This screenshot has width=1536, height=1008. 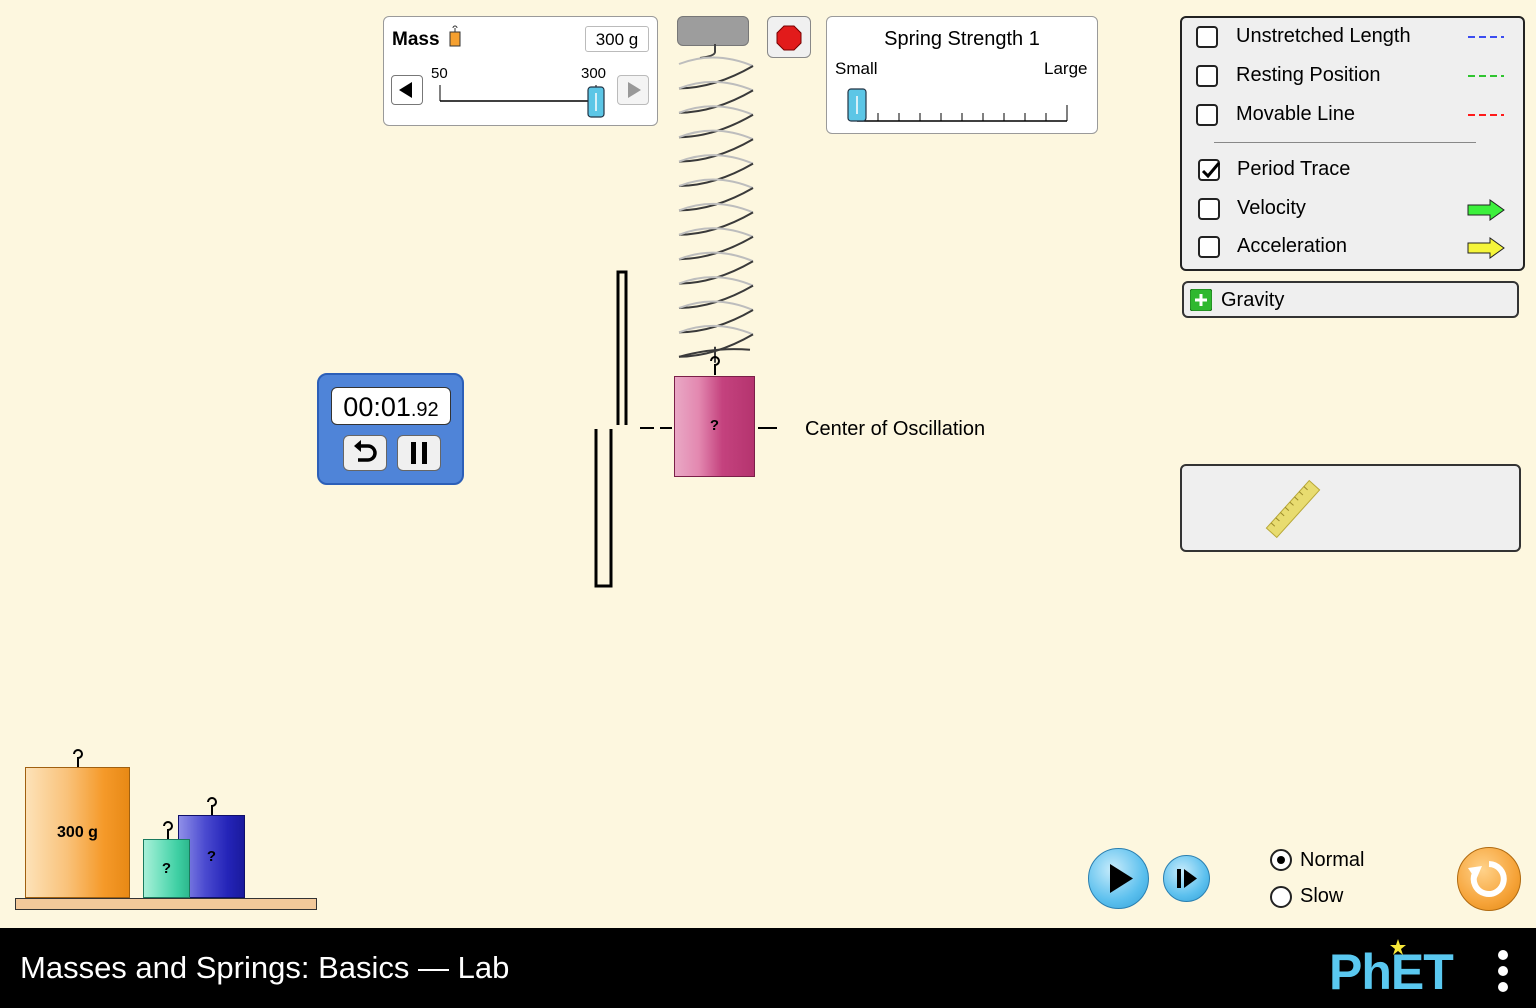 What do you see at coordinates (1207, 76) in the screenshot?
I see `resting-position-checkbox` at bounding box center [1207, 76].